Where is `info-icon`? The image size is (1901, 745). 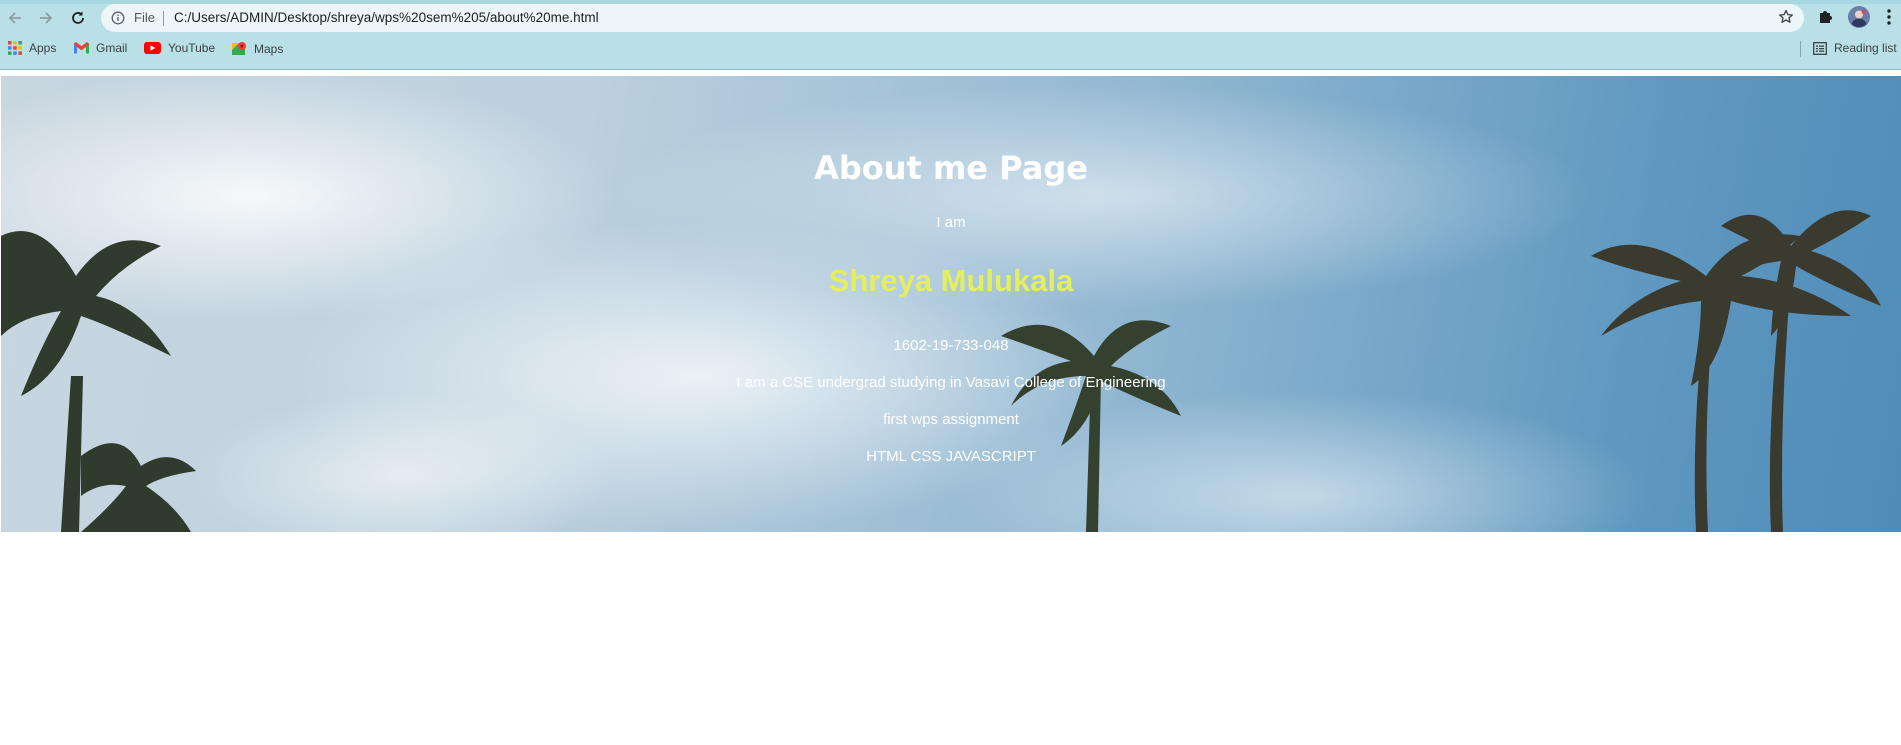
info-icon is located at coordinates (118, 20).